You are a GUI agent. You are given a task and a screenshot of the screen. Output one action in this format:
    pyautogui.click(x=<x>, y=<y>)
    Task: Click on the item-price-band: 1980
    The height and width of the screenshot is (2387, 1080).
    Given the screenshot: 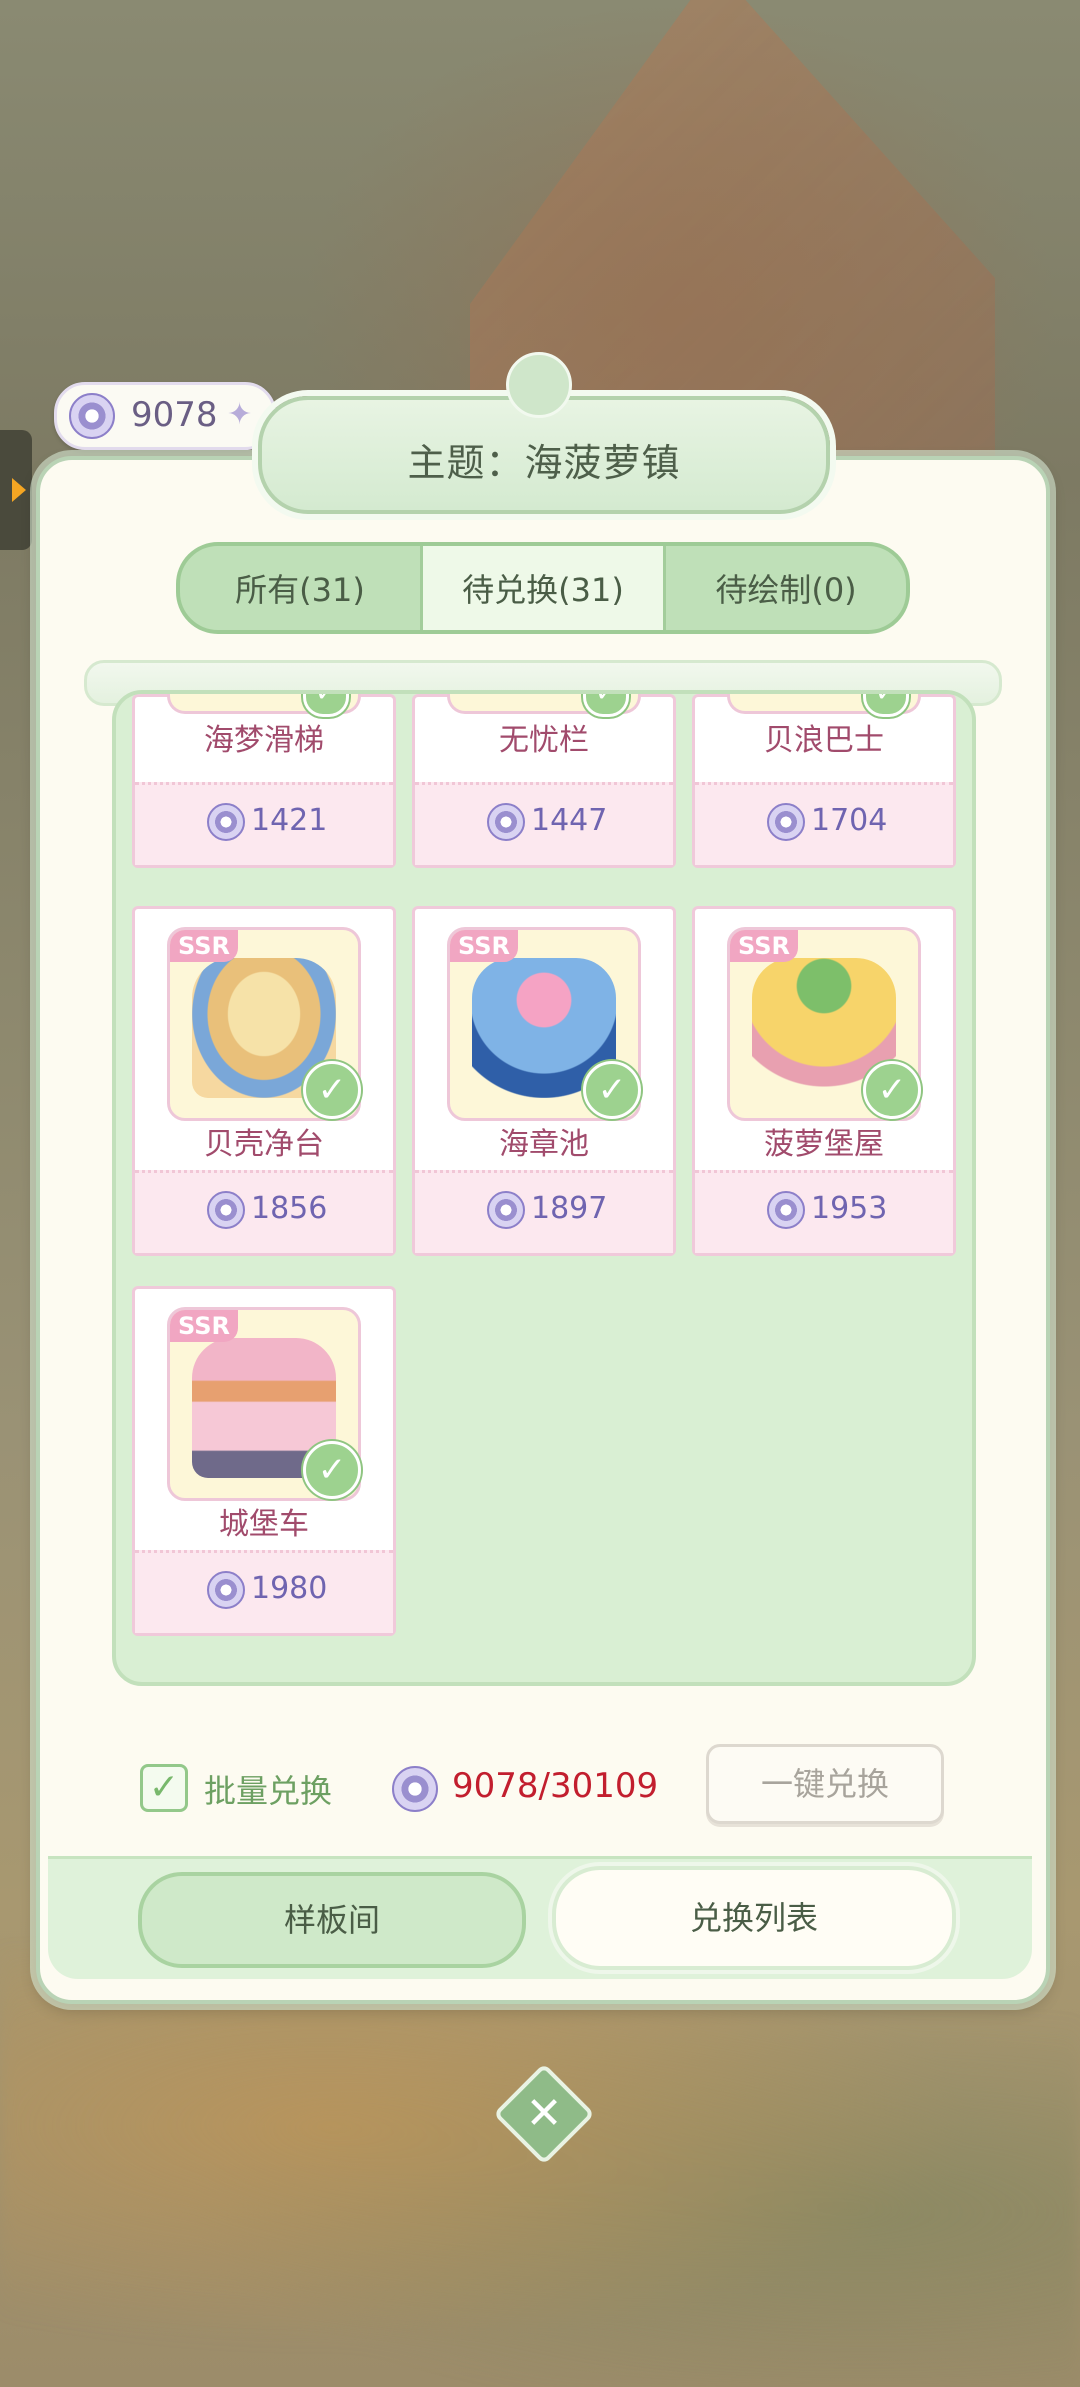 What is the action you would take?
    pyautogui.click(x=264, y=1591)
    